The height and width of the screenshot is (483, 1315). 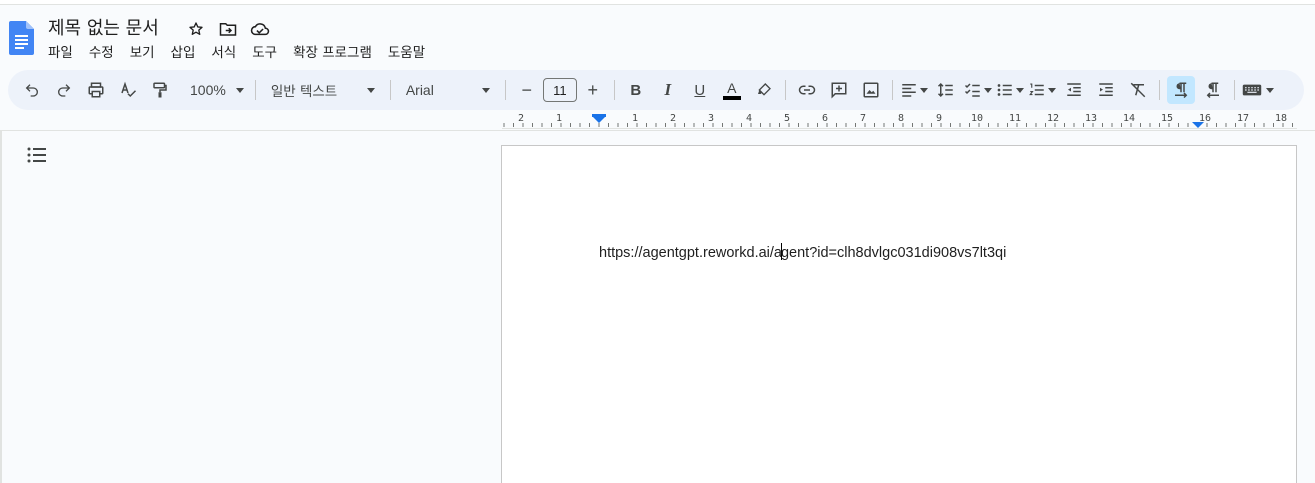 What do you see at coordinates (1015, 118) in the screenshot?
I see `ruler-label: 11` at bounding box center [1015, 118].